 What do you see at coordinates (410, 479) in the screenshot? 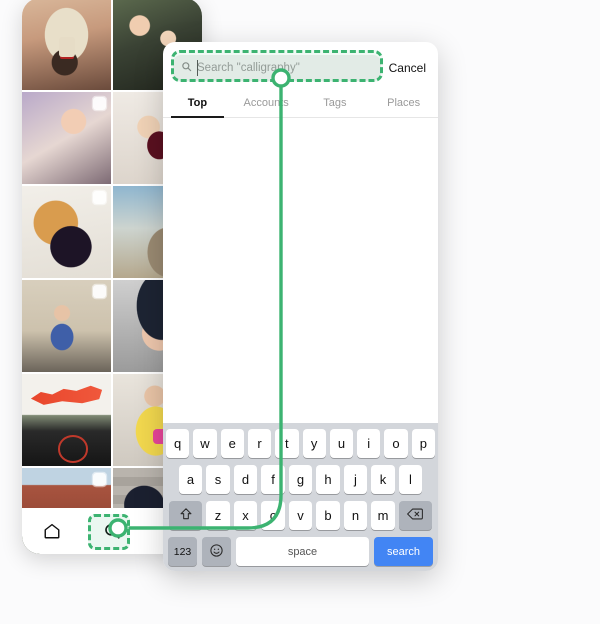
I see `key-l: l` at bounding box center [410, 479].